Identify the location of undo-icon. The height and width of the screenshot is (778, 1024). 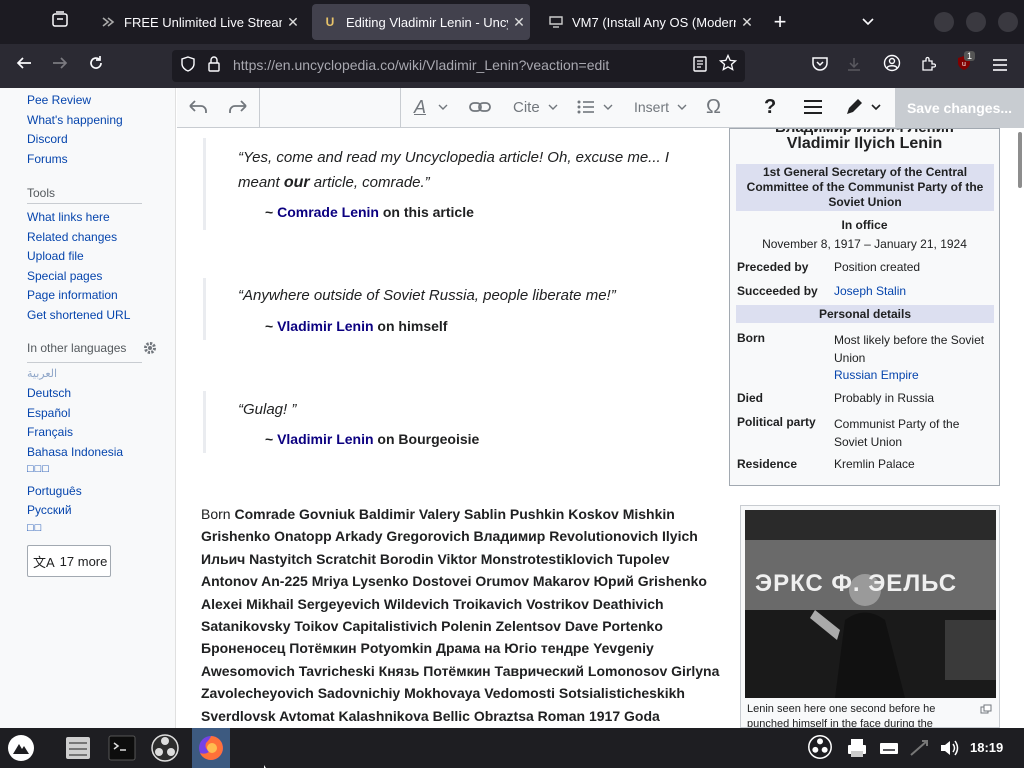
(198, 107).